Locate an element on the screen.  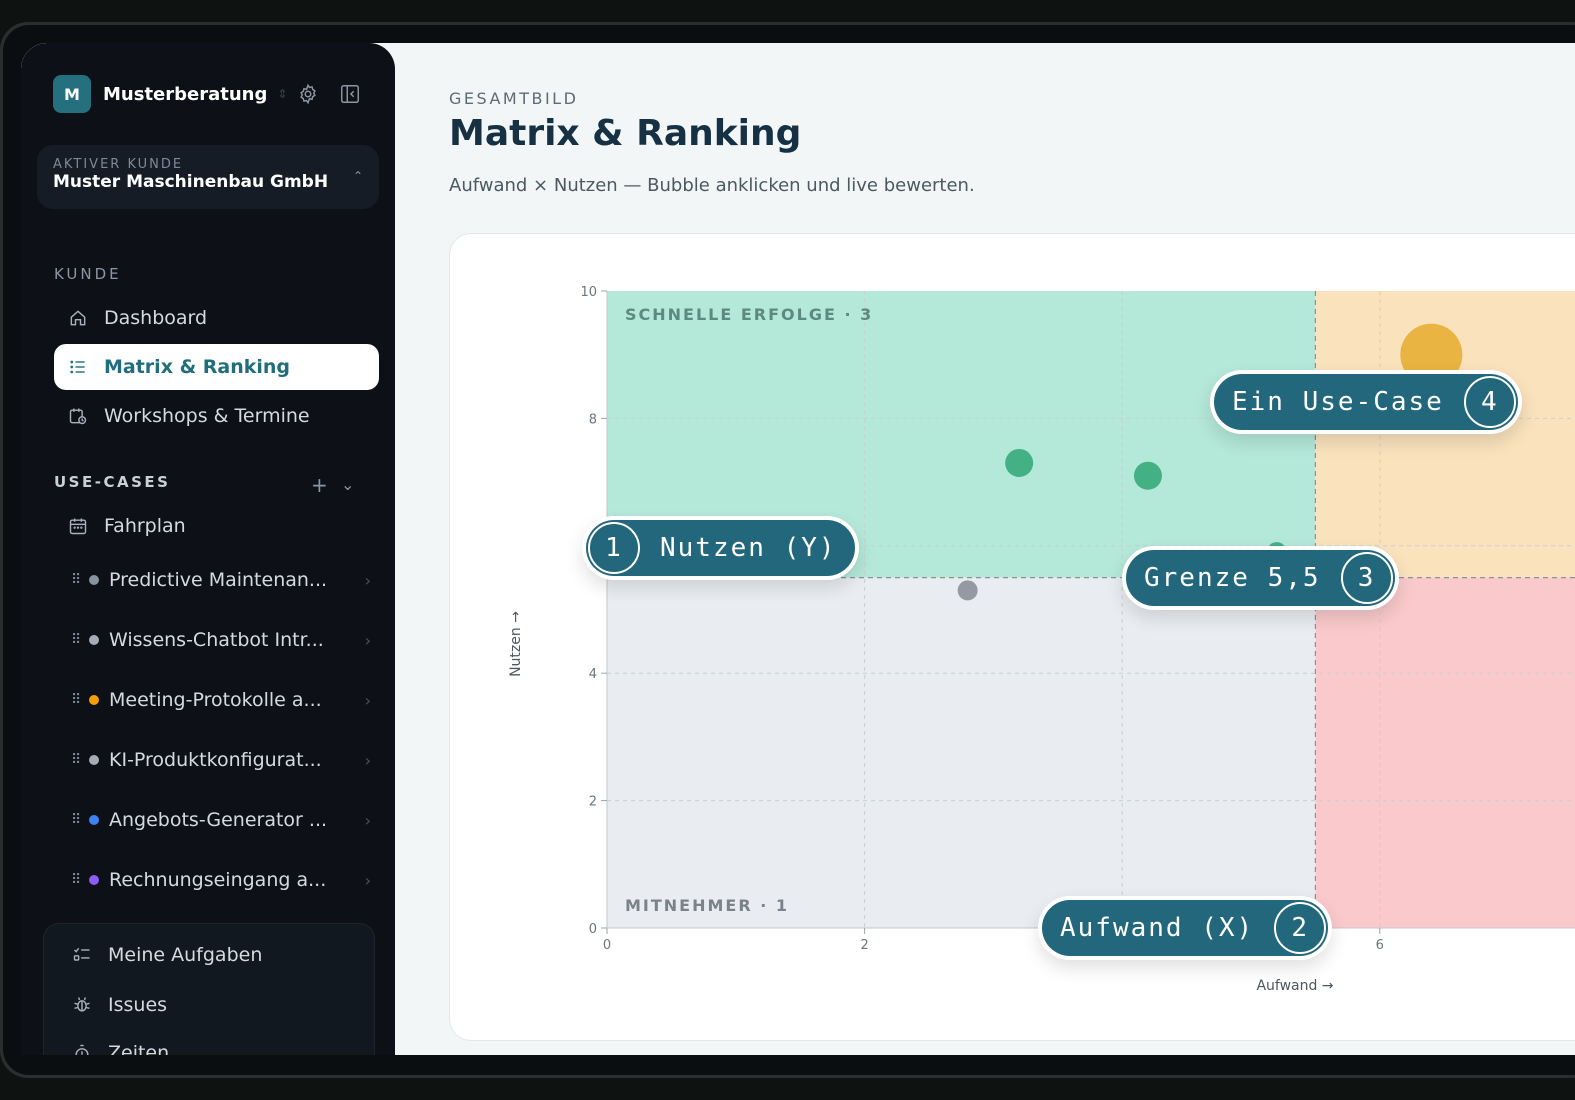
nav-times: Zeiten is located at coordinates (120, 1048).